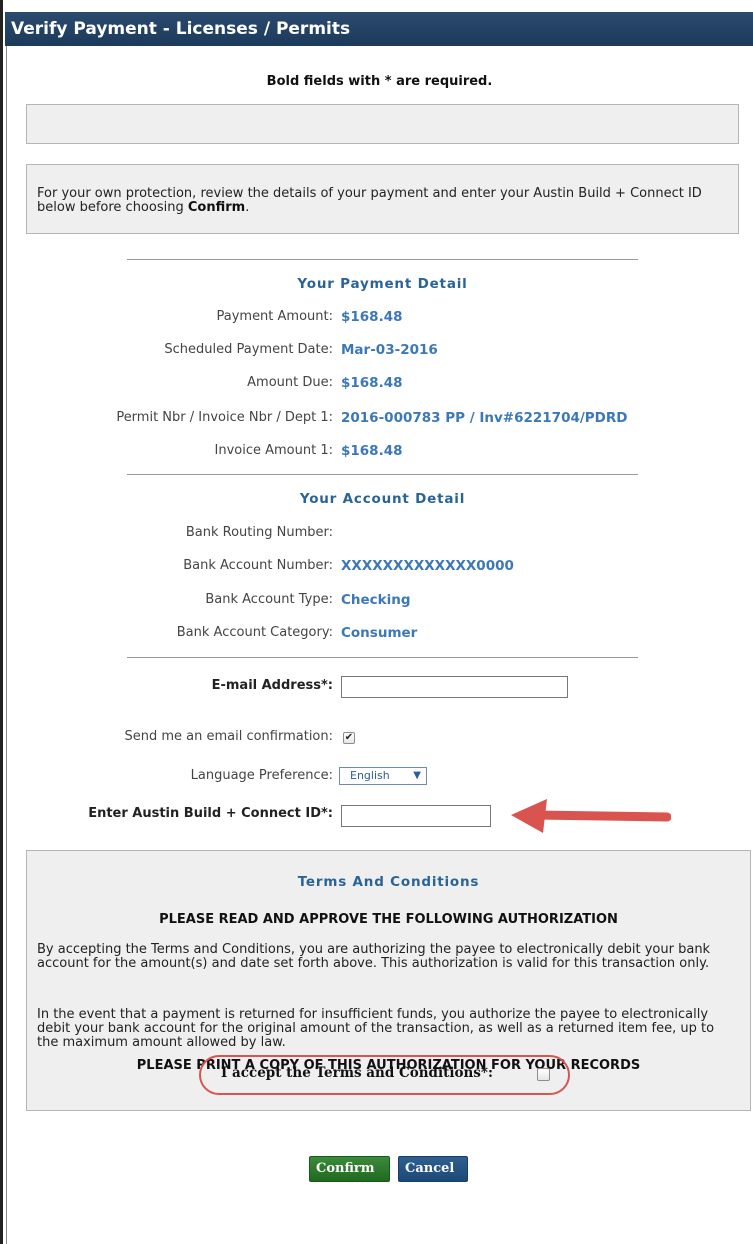  I want to click on detail-row: Scheduled Payment Date: Mar-03-2016, so click(376, 352).